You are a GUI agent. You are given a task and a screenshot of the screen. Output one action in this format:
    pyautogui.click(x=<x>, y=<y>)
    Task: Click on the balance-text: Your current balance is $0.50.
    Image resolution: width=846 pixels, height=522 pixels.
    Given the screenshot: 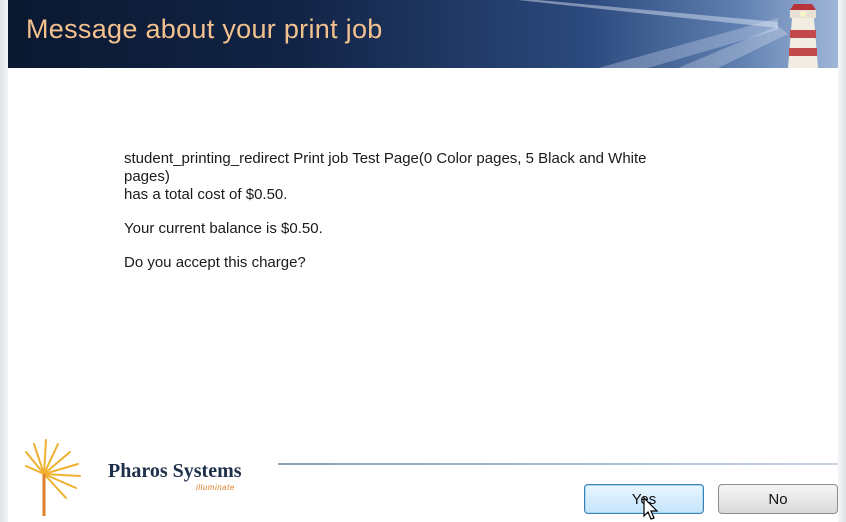 What is the action you would take?
    pyautogui.click(x=223, y=228)
    